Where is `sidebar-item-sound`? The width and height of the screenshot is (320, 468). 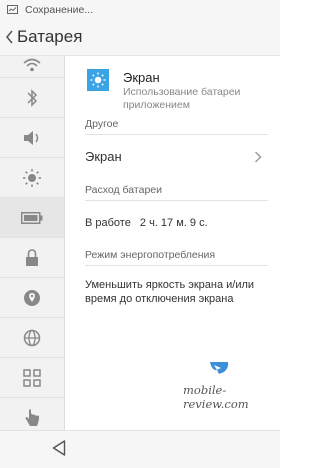
sidebar-item-sound is located at coordinates (32, 138).